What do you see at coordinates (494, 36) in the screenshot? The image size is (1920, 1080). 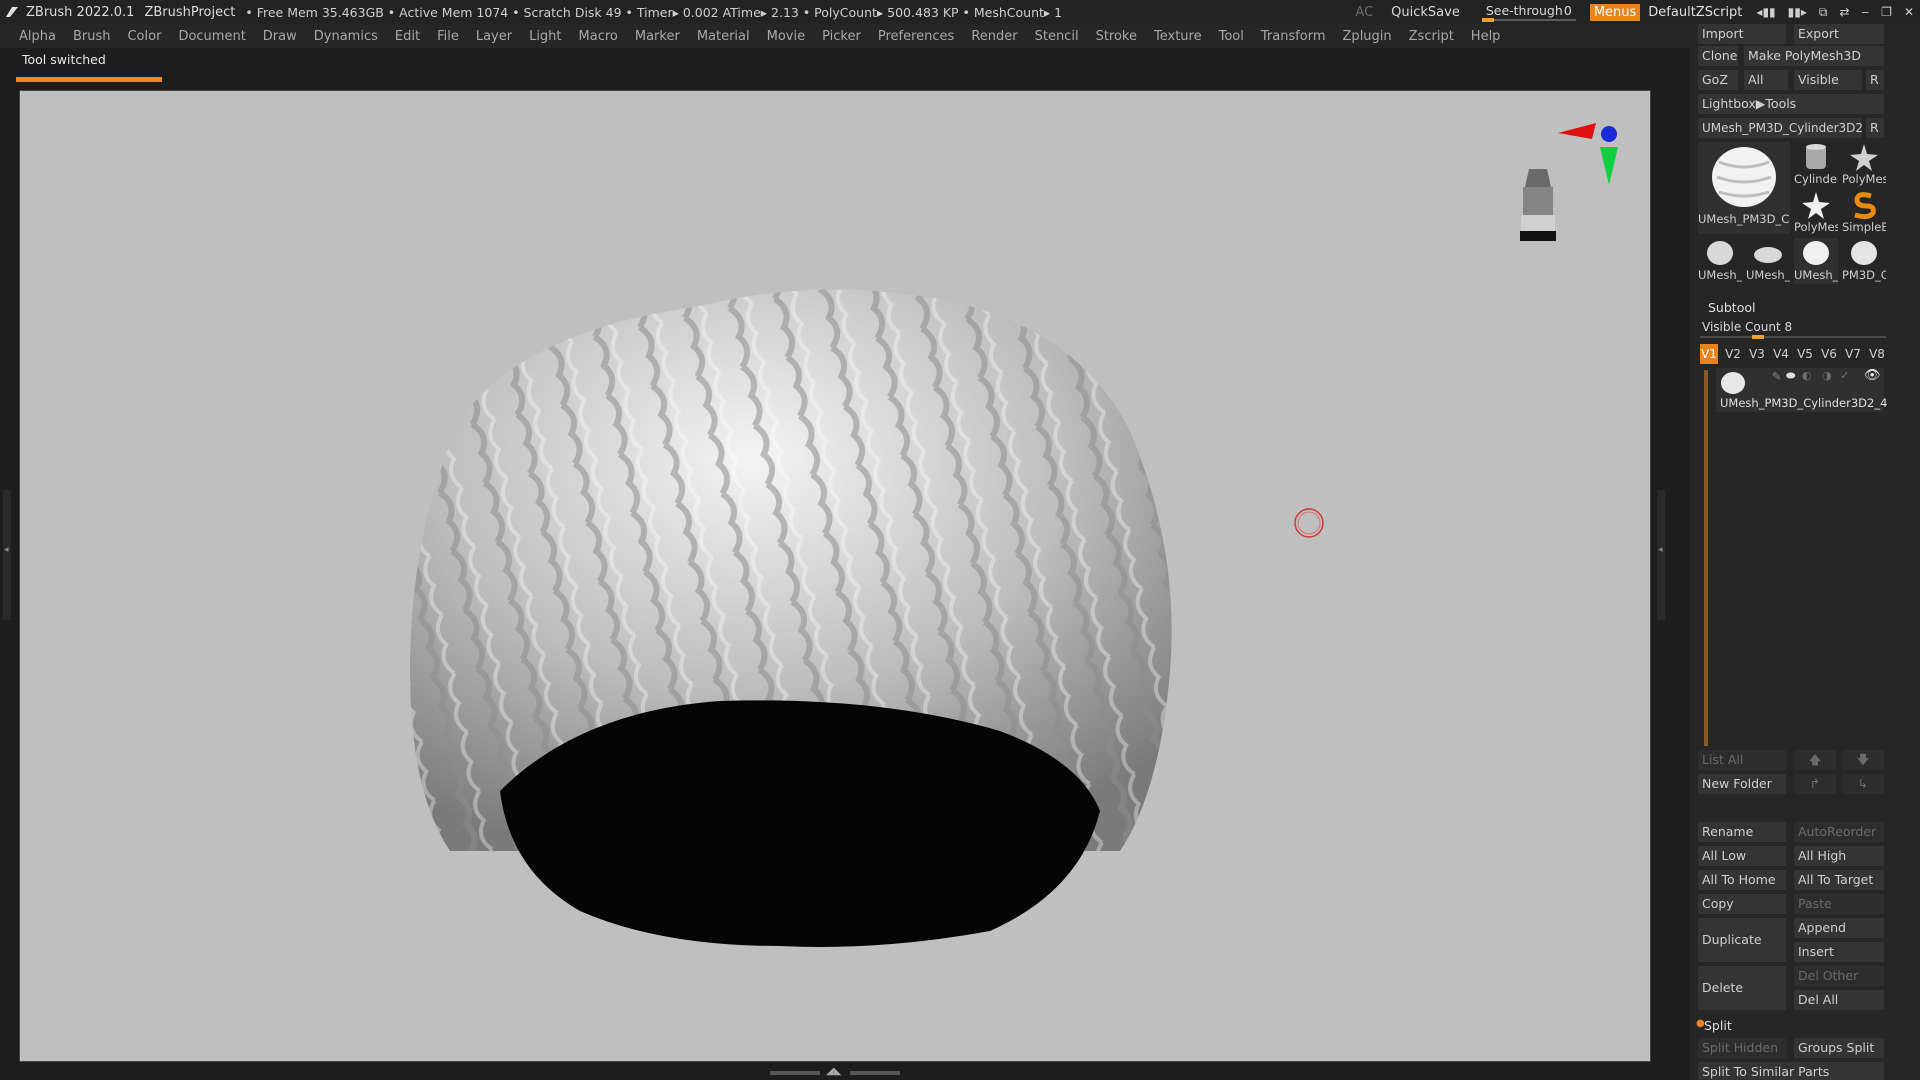 I see `menu-layer: Layer` at bounding box center [494, 36].